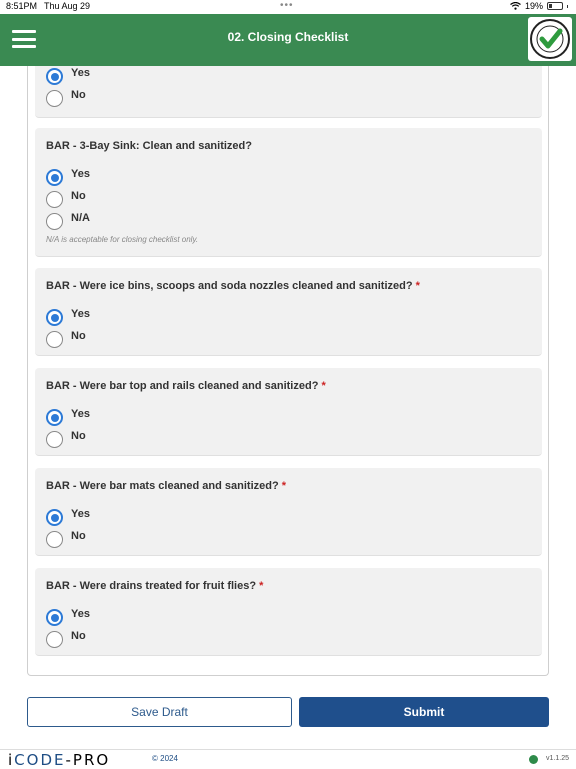  Describe the element at coordinates (67, 6) in the screenshot. I see `status-date: Thu Aug 29` at that location.